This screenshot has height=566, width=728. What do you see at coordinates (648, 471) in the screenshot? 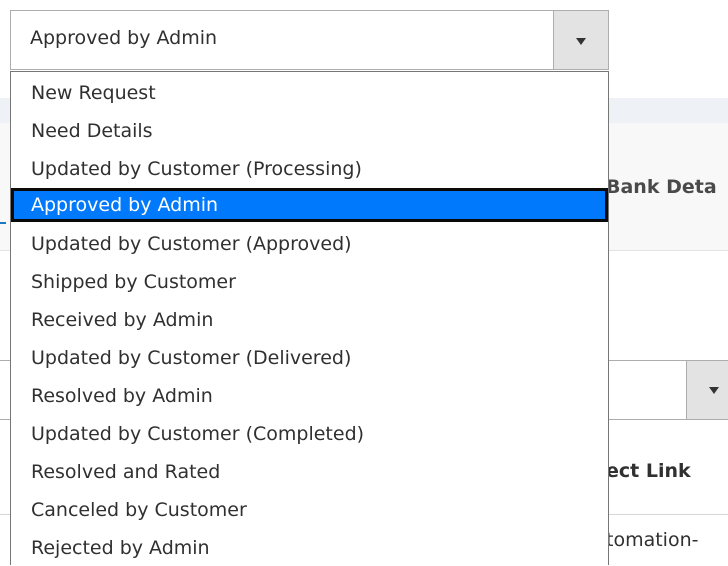
I see `table-column-header: ect Link` at bounding box center [648, 471].